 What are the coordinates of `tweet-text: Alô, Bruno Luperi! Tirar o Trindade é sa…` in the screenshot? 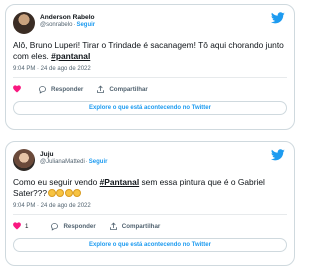 It's located at (150, 51).